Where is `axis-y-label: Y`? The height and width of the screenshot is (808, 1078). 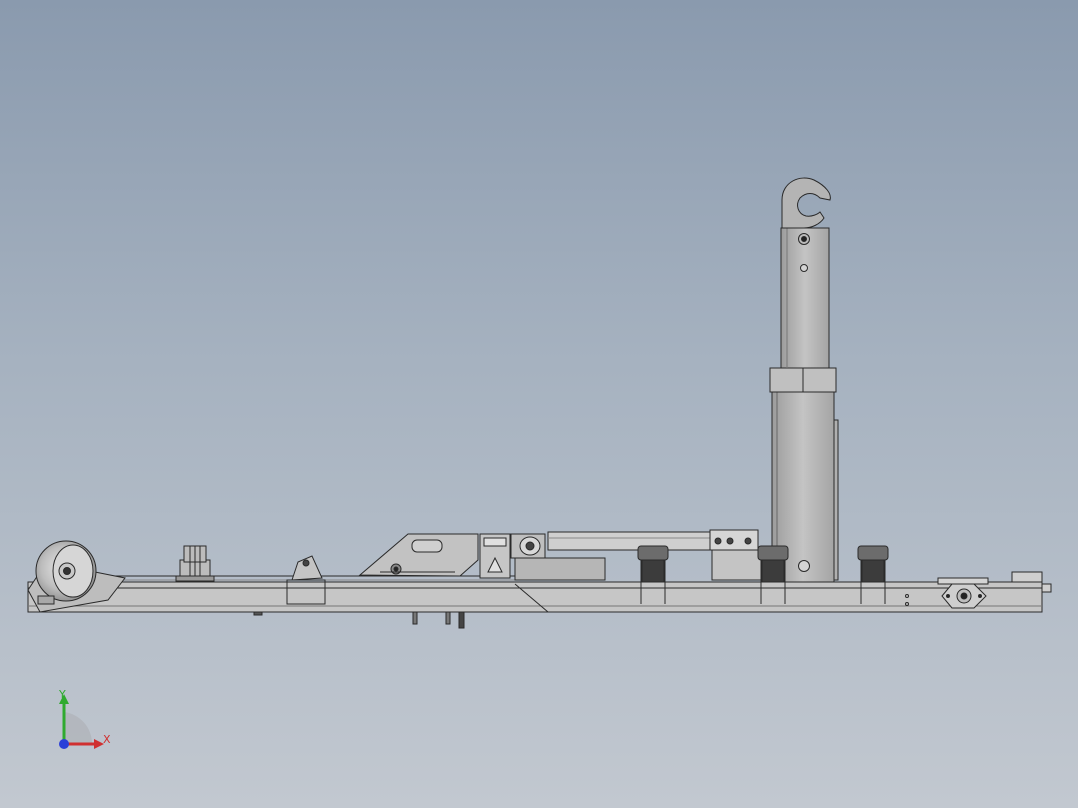
axis-y-label: Y is located at coordinates (62, 694).